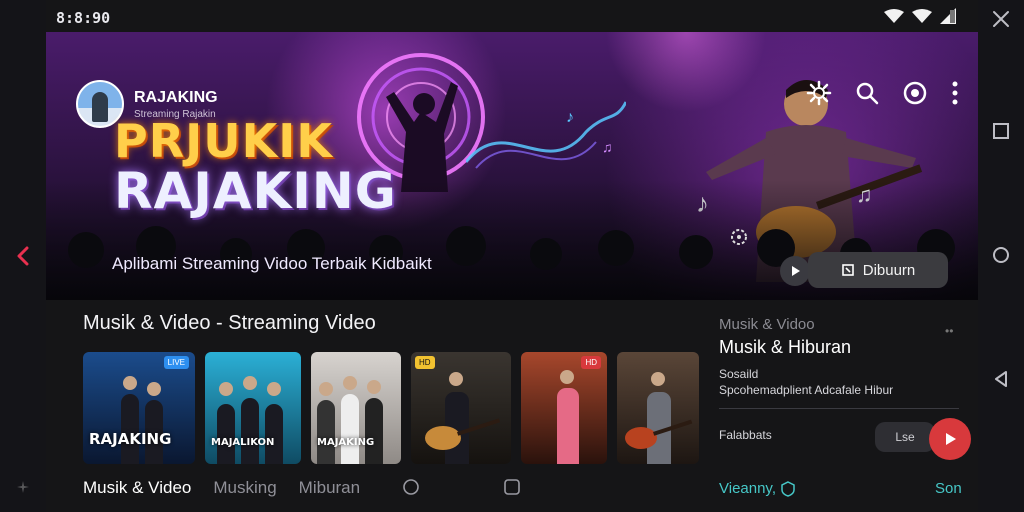 This screenshot has height=512, width=1024. I want to click on close-icon, so click(1001, 19).